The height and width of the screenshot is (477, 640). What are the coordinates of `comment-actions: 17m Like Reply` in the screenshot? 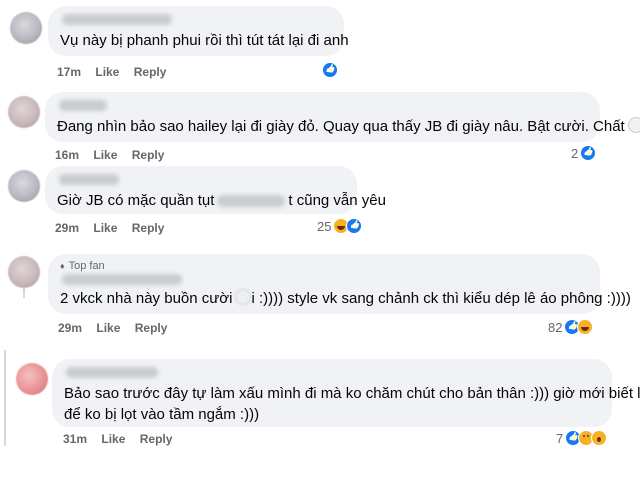 It's located at (117, 72).